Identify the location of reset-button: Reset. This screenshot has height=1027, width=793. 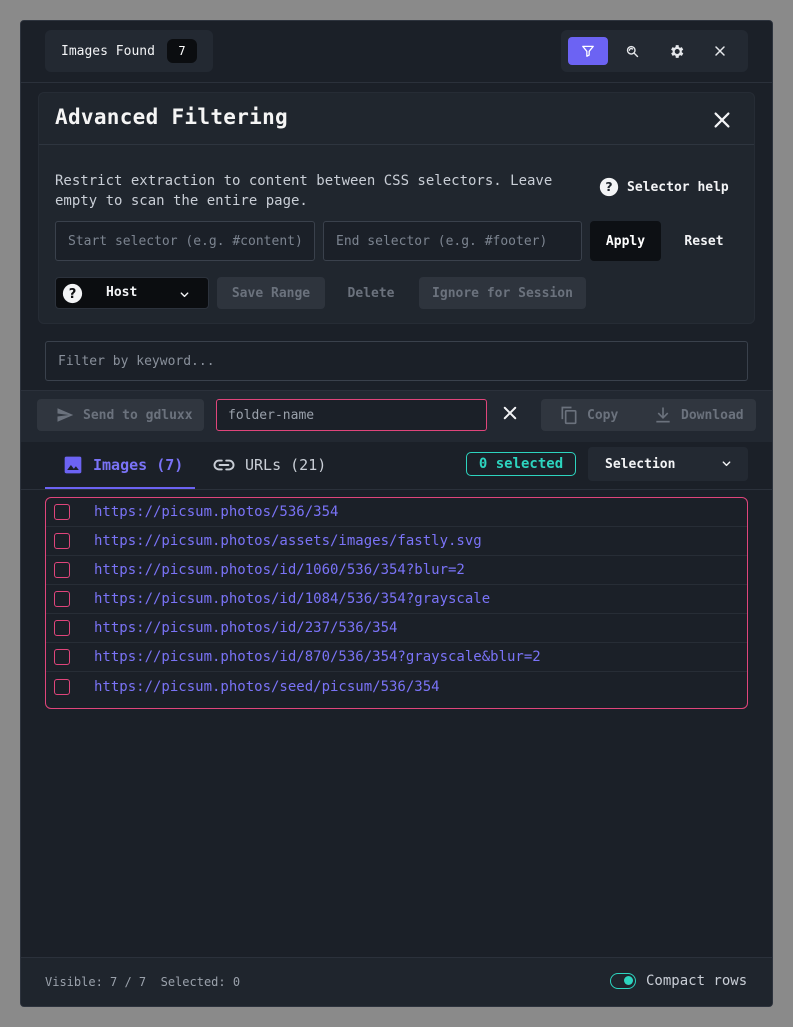
(704, 241).